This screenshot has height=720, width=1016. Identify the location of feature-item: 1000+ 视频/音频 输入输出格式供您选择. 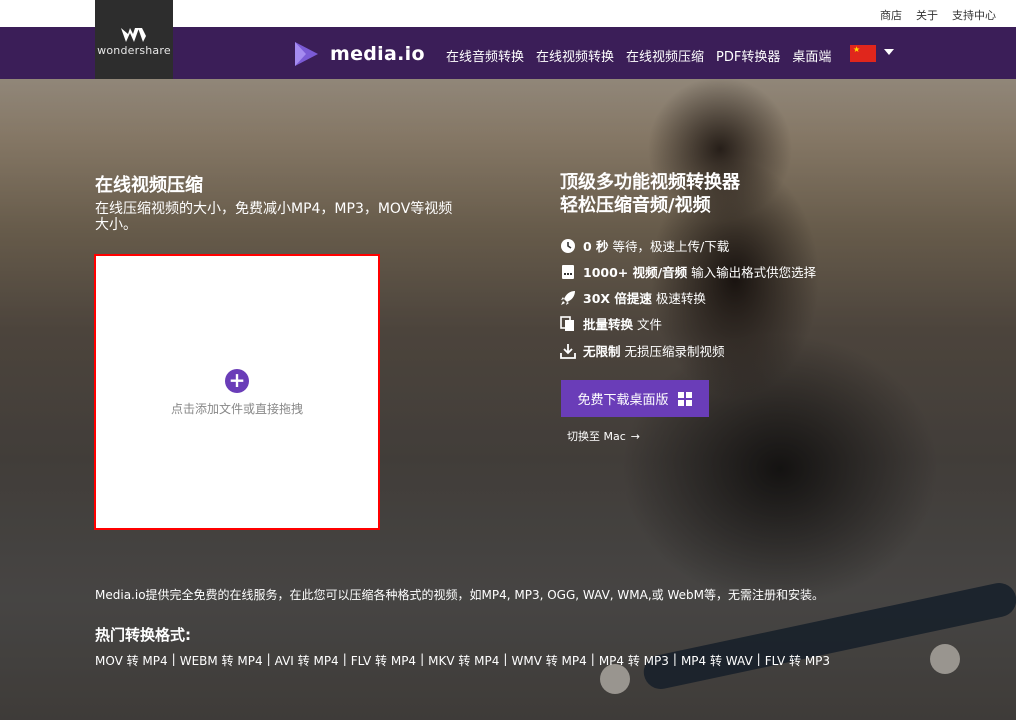
(688, 271).